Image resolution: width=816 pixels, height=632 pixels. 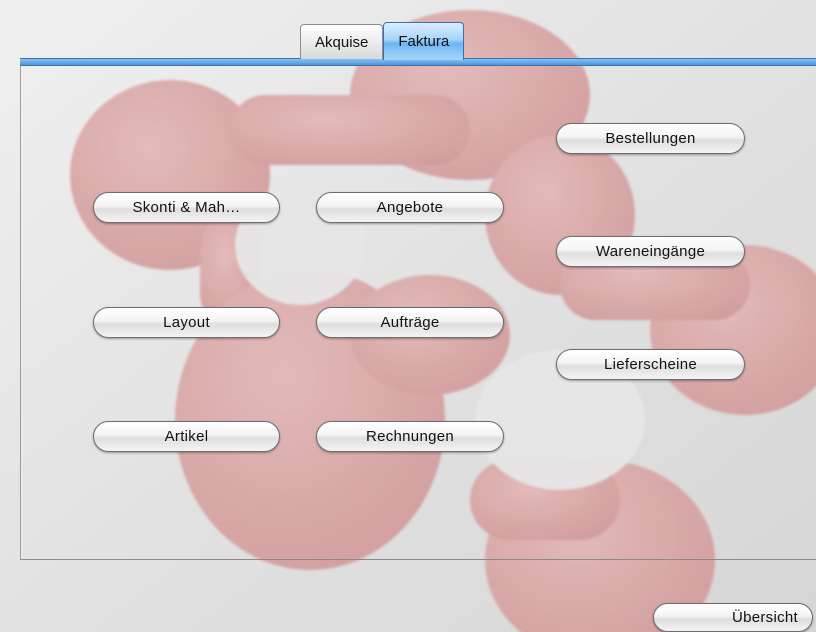 What do you see at coordinates (650, 251) in the screenshot?
I see `wareneingaenge-button: Wareneingänge` at bounding box center [650, 251].